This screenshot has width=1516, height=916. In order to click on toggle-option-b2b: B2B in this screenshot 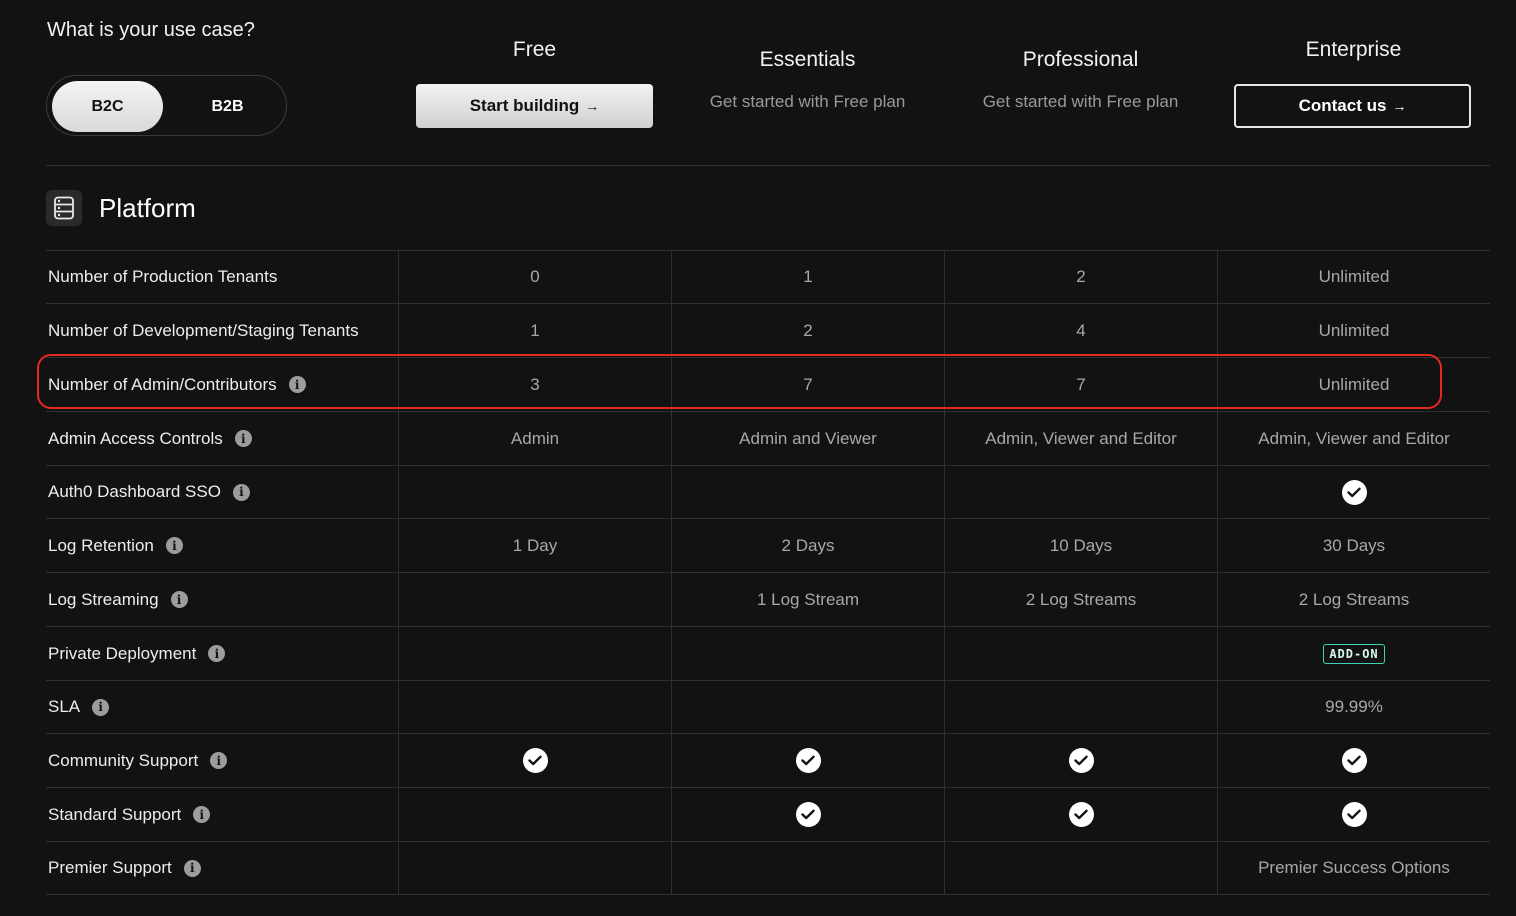, I will do `click(227, 106)`.